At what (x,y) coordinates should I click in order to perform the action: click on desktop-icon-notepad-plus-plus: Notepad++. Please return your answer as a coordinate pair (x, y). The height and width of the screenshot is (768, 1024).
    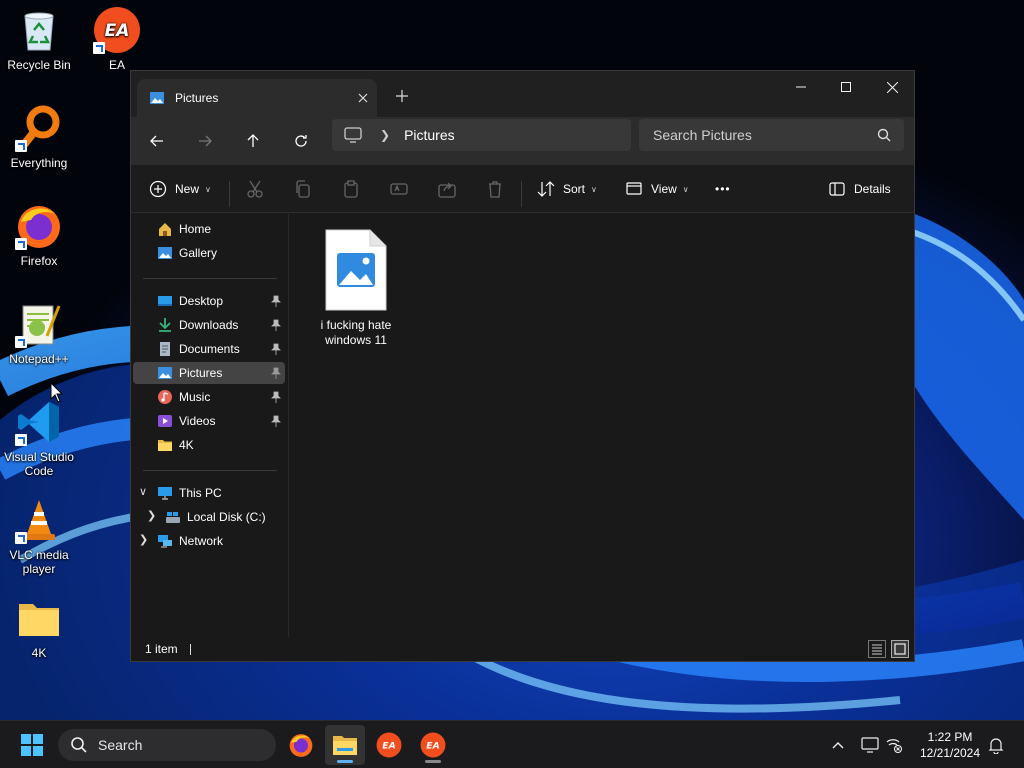
    Looking at the image, I should click on (39, 333).